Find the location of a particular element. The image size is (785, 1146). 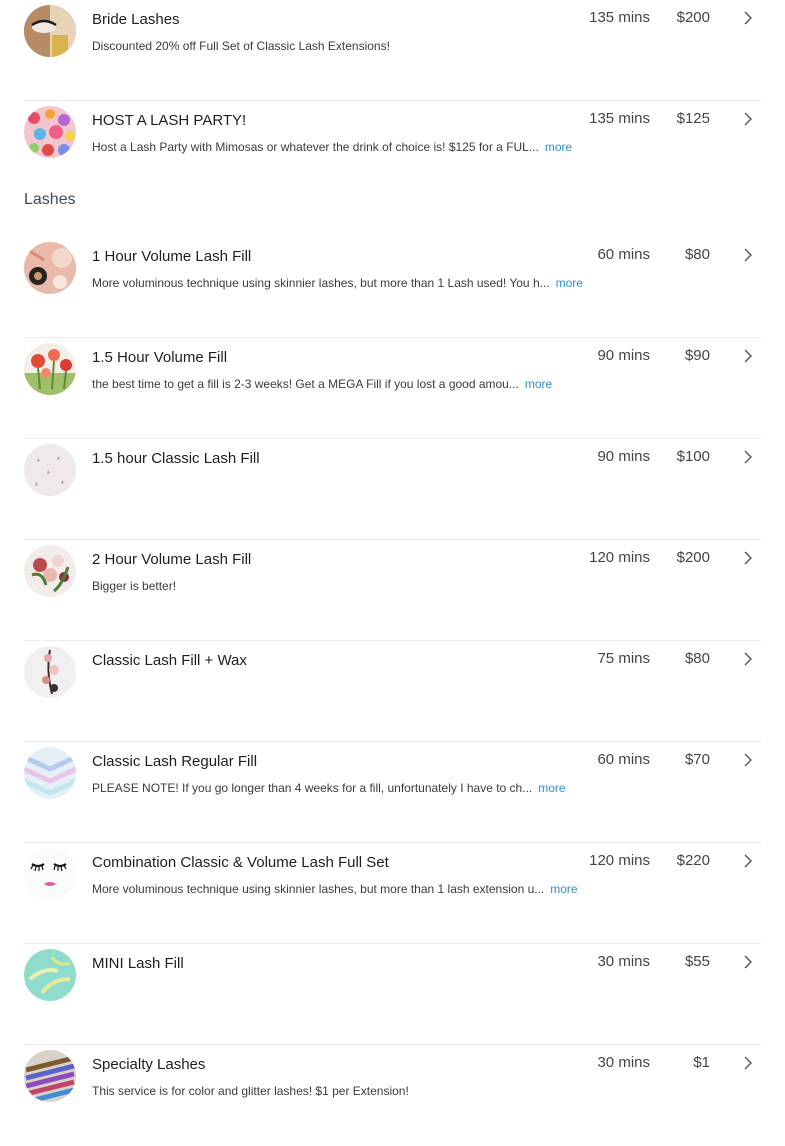

service-name: HOST A LASH PARTY! is located at coordinates (169, 120).